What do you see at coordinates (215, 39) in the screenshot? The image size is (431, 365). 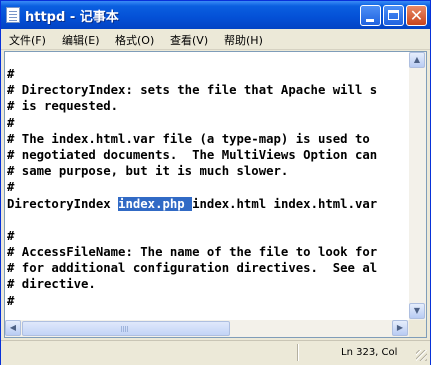 I see `menu-bar: 文件(F) 编辑(E) 格式(O) 查看(V) 帮助(H)` at bounding box center [215, 39].